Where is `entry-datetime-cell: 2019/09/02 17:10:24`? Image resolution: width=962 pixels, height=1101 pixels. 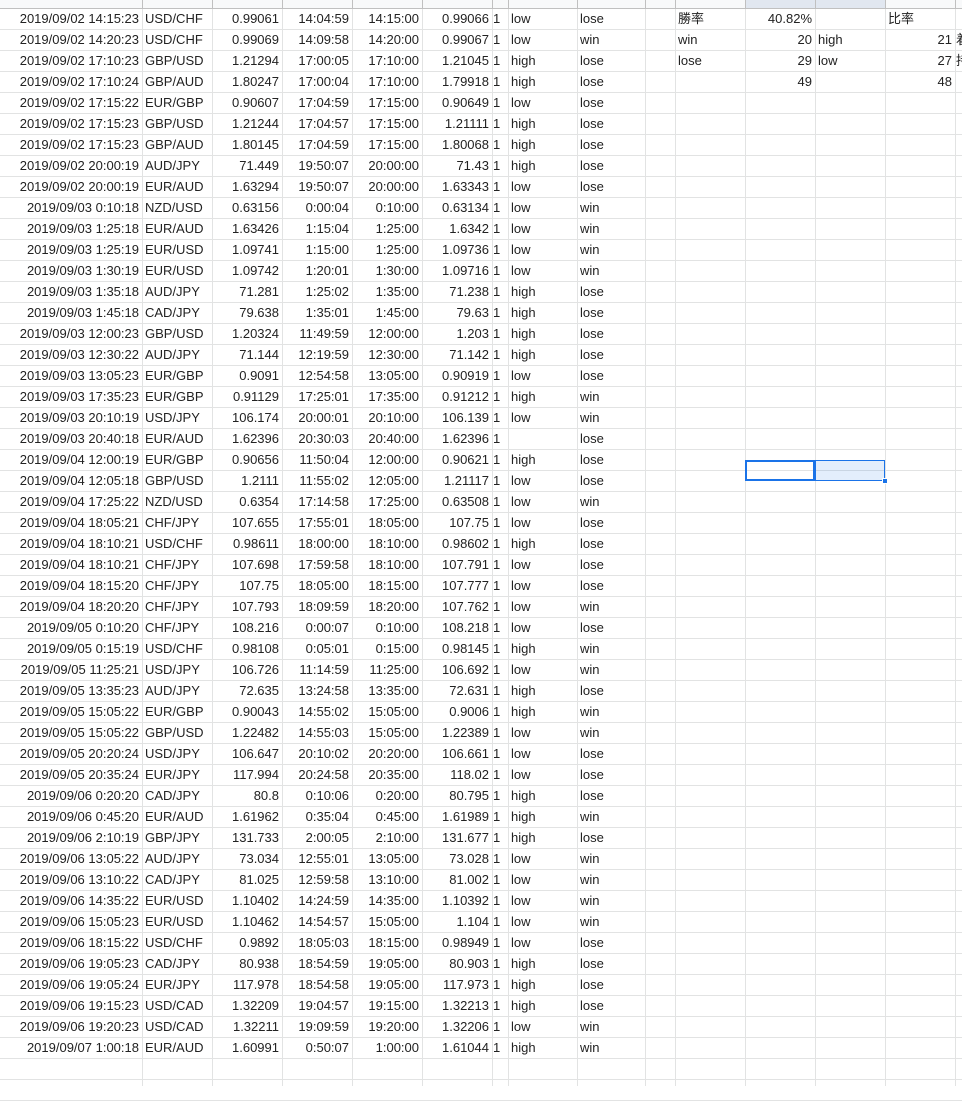
entry-datetime-cell: 2019/09/02 17:10:24 is located at coordinates (71, 81).